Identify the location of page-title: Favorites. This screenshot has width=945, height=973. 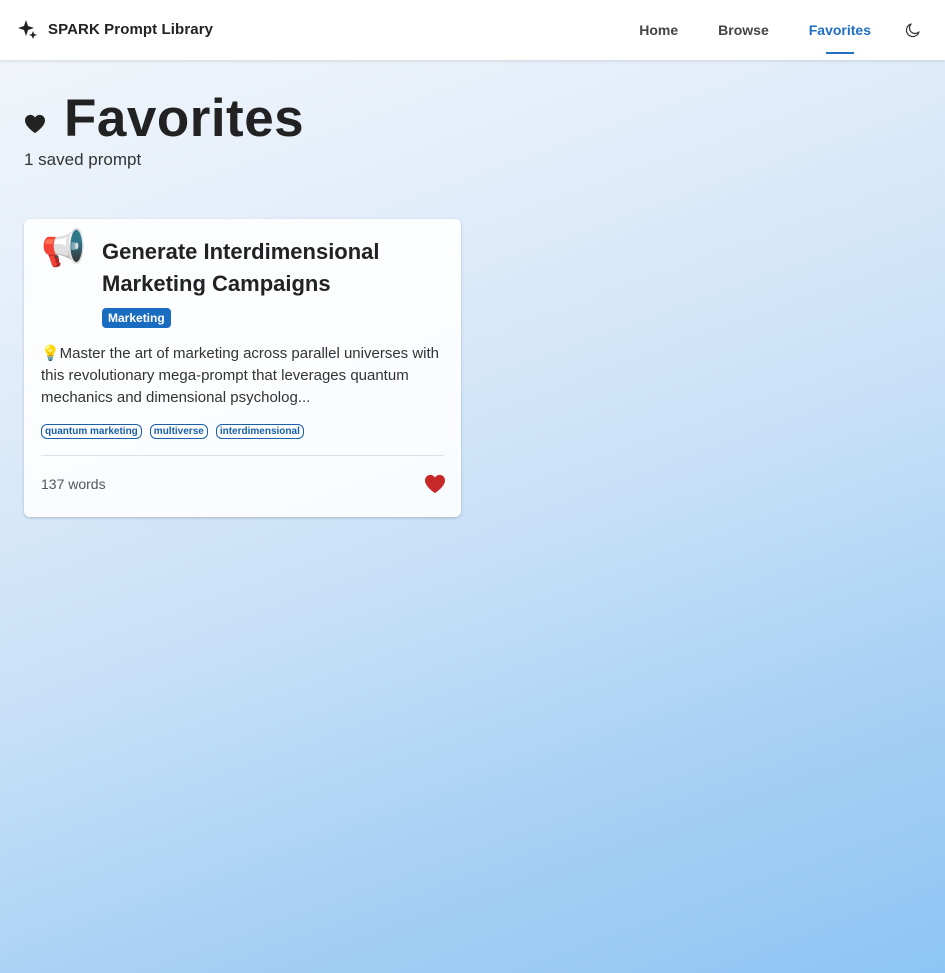
(184, 118).